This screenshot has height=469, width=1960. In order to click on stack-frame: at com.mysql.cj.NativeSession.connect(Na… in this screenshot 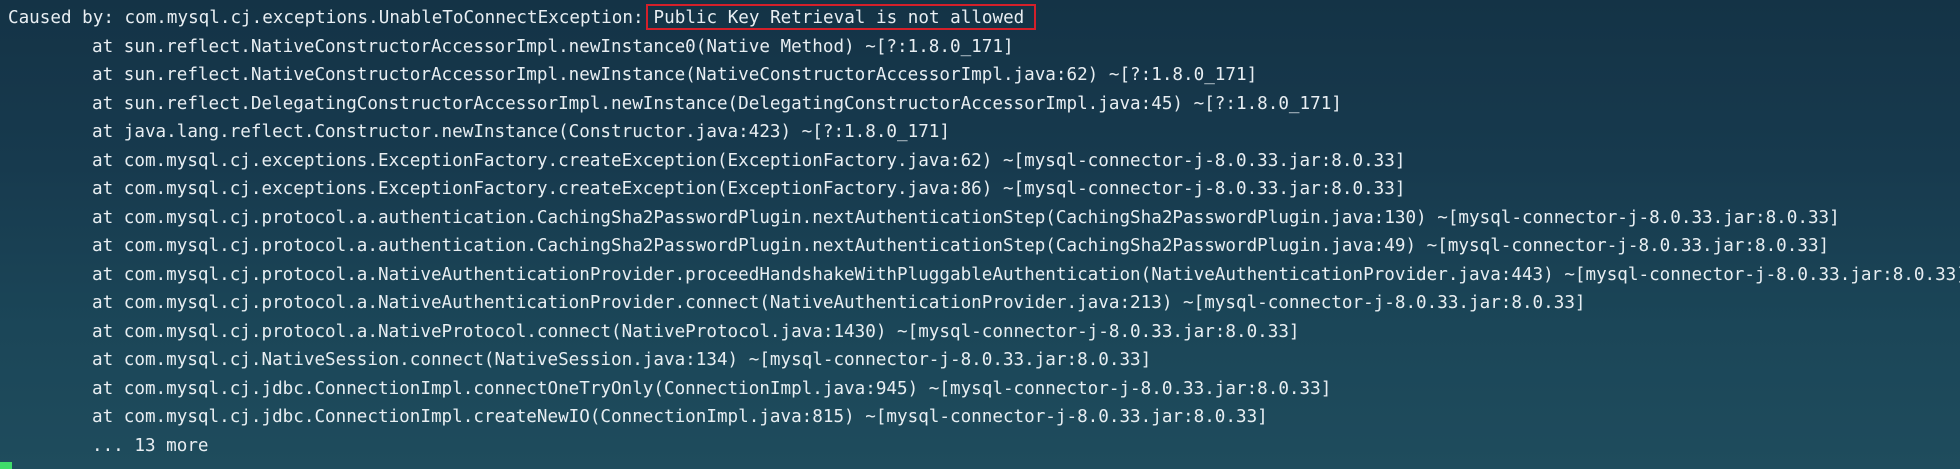, I will do `click(622, 360)`.